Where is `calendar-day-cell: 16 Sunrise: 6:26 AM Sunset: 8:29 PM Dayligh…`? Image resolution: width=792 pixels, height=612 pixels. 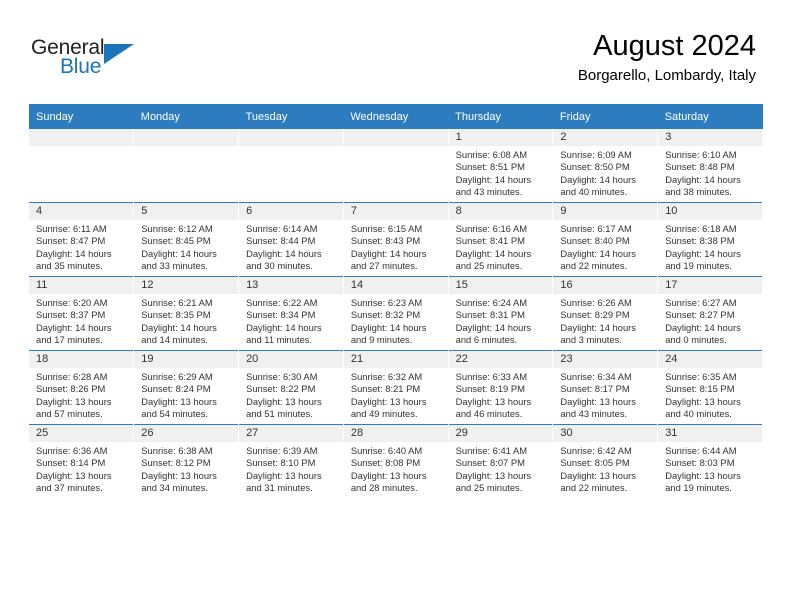 calendar-day-cell: 16 Sunrise: 6:26 AM Sunset: 8:29 PM Dayligh… is located at coordinates (605, 313).